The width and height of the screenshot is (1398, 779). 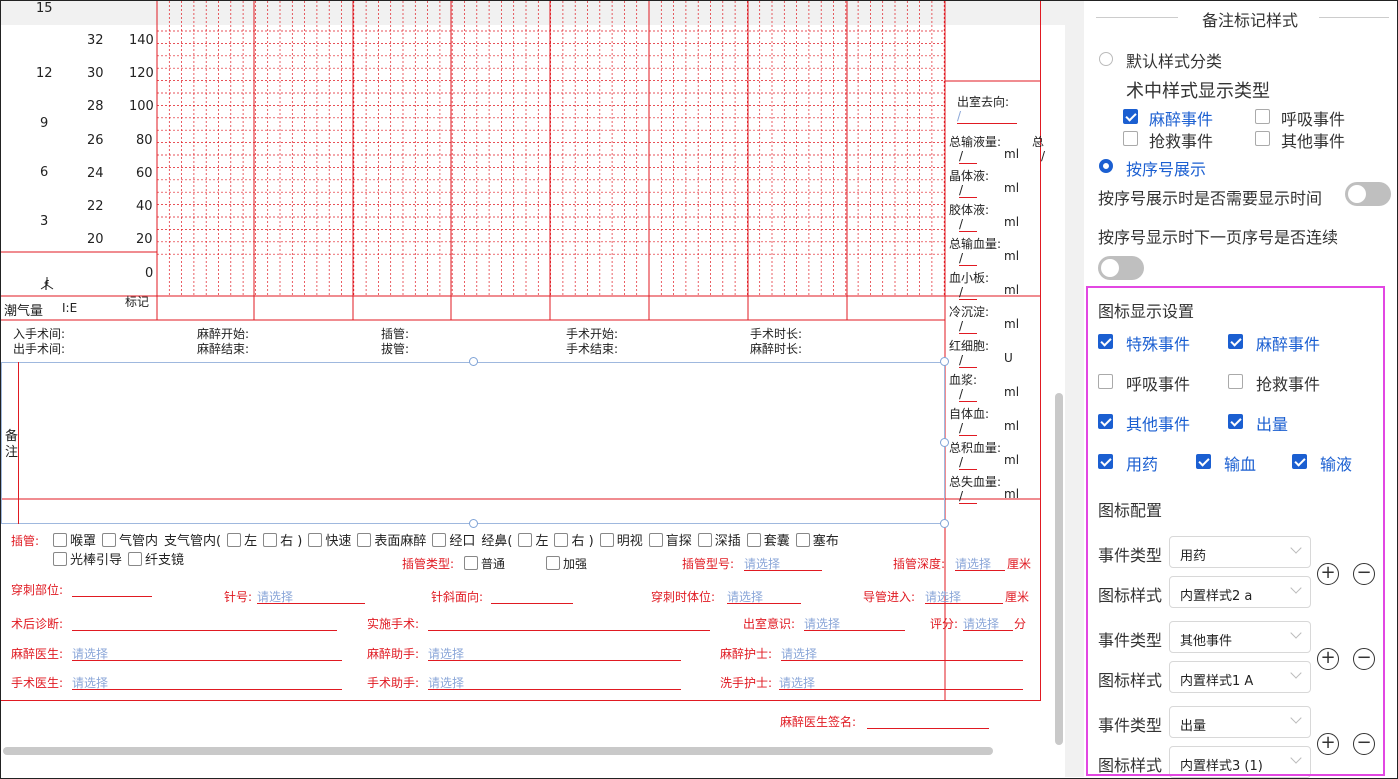 What do you see at coordinates (496, 541) in the screenshot?
I see `intub-row1-option-8: 经鼻(` at bounding box center [496, 541].